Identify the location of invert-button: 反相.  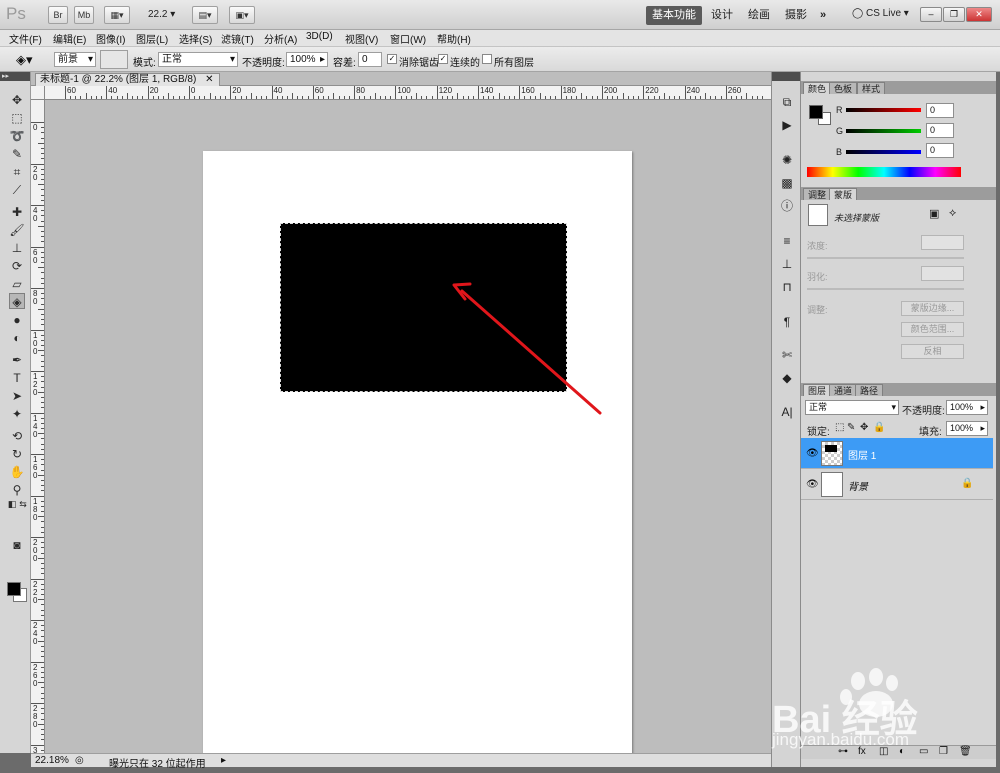
(932, 351).